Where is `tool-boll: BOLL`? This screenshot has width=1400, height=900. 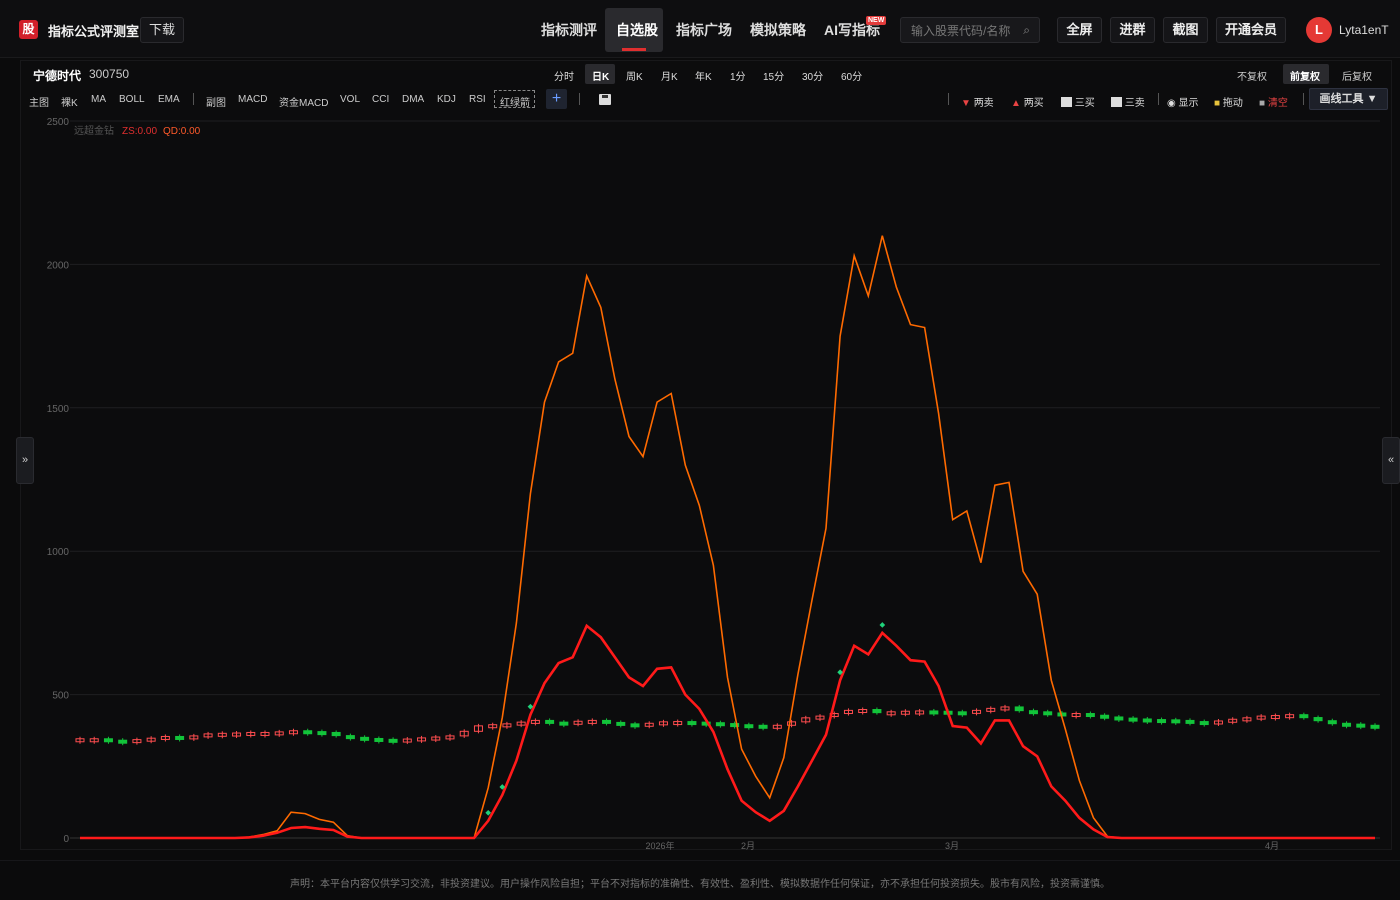
tool-boll: BOLL is located at coordinates (132, 99).